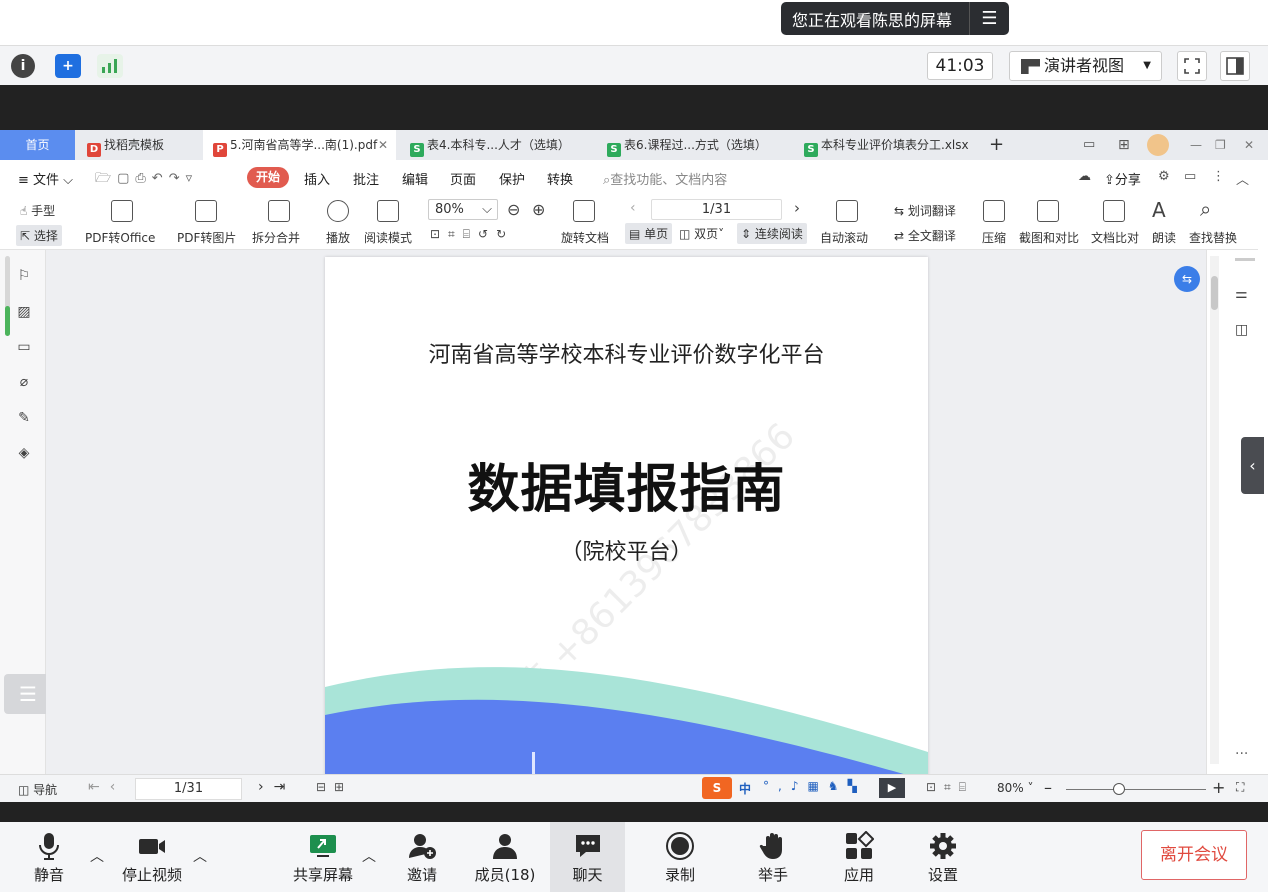 The height and width of the screenshot is (892, 1268). Describe the element at coordinates (697, 145) in the screenshot. I see `tab-sheet-6: S 表6.课程过...方式（选填）` at that location.